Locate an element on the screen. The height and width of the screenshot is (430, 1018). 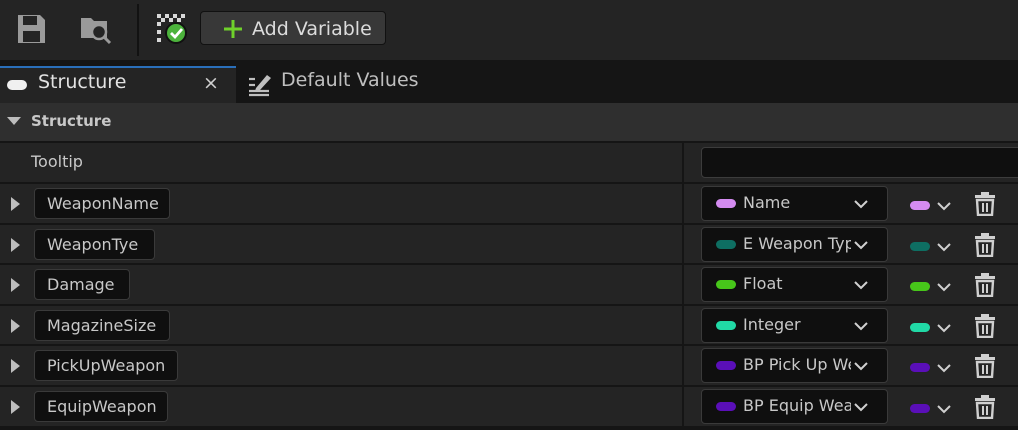
variable-name-field: PickUpWeapon is located at coordinates (106, 365).